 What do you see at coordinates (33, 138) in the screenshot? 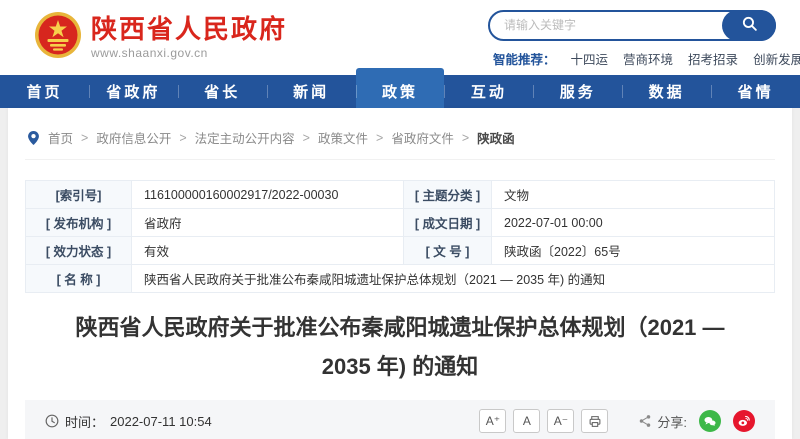
I see `location-pin-icon` at bounding box center [33, 138].